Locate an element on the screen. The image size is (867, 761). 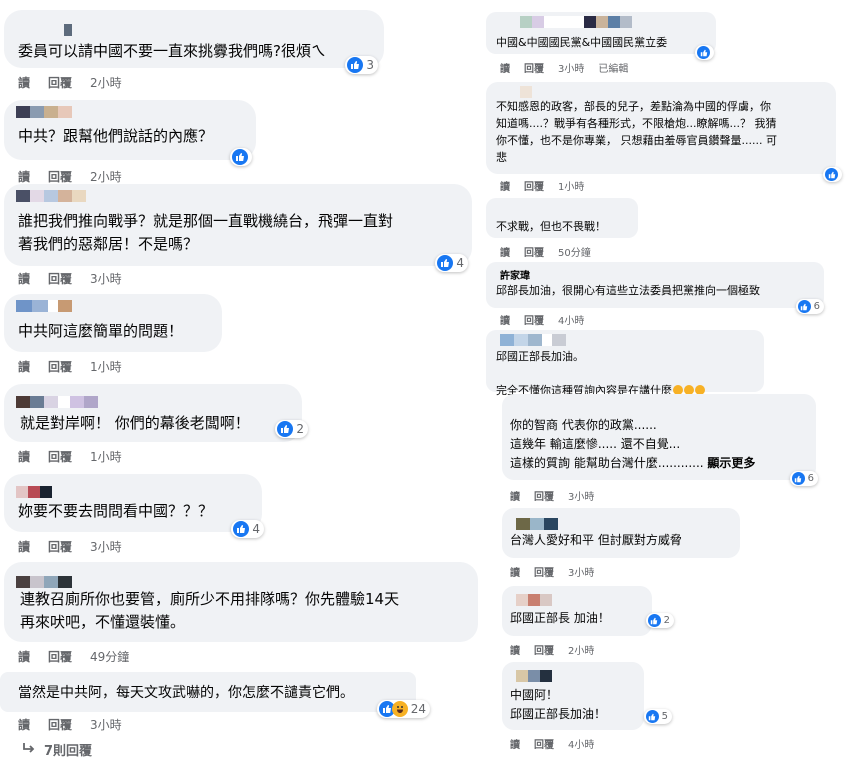
reaction-count: 24 is located at coordinates (403, 709).